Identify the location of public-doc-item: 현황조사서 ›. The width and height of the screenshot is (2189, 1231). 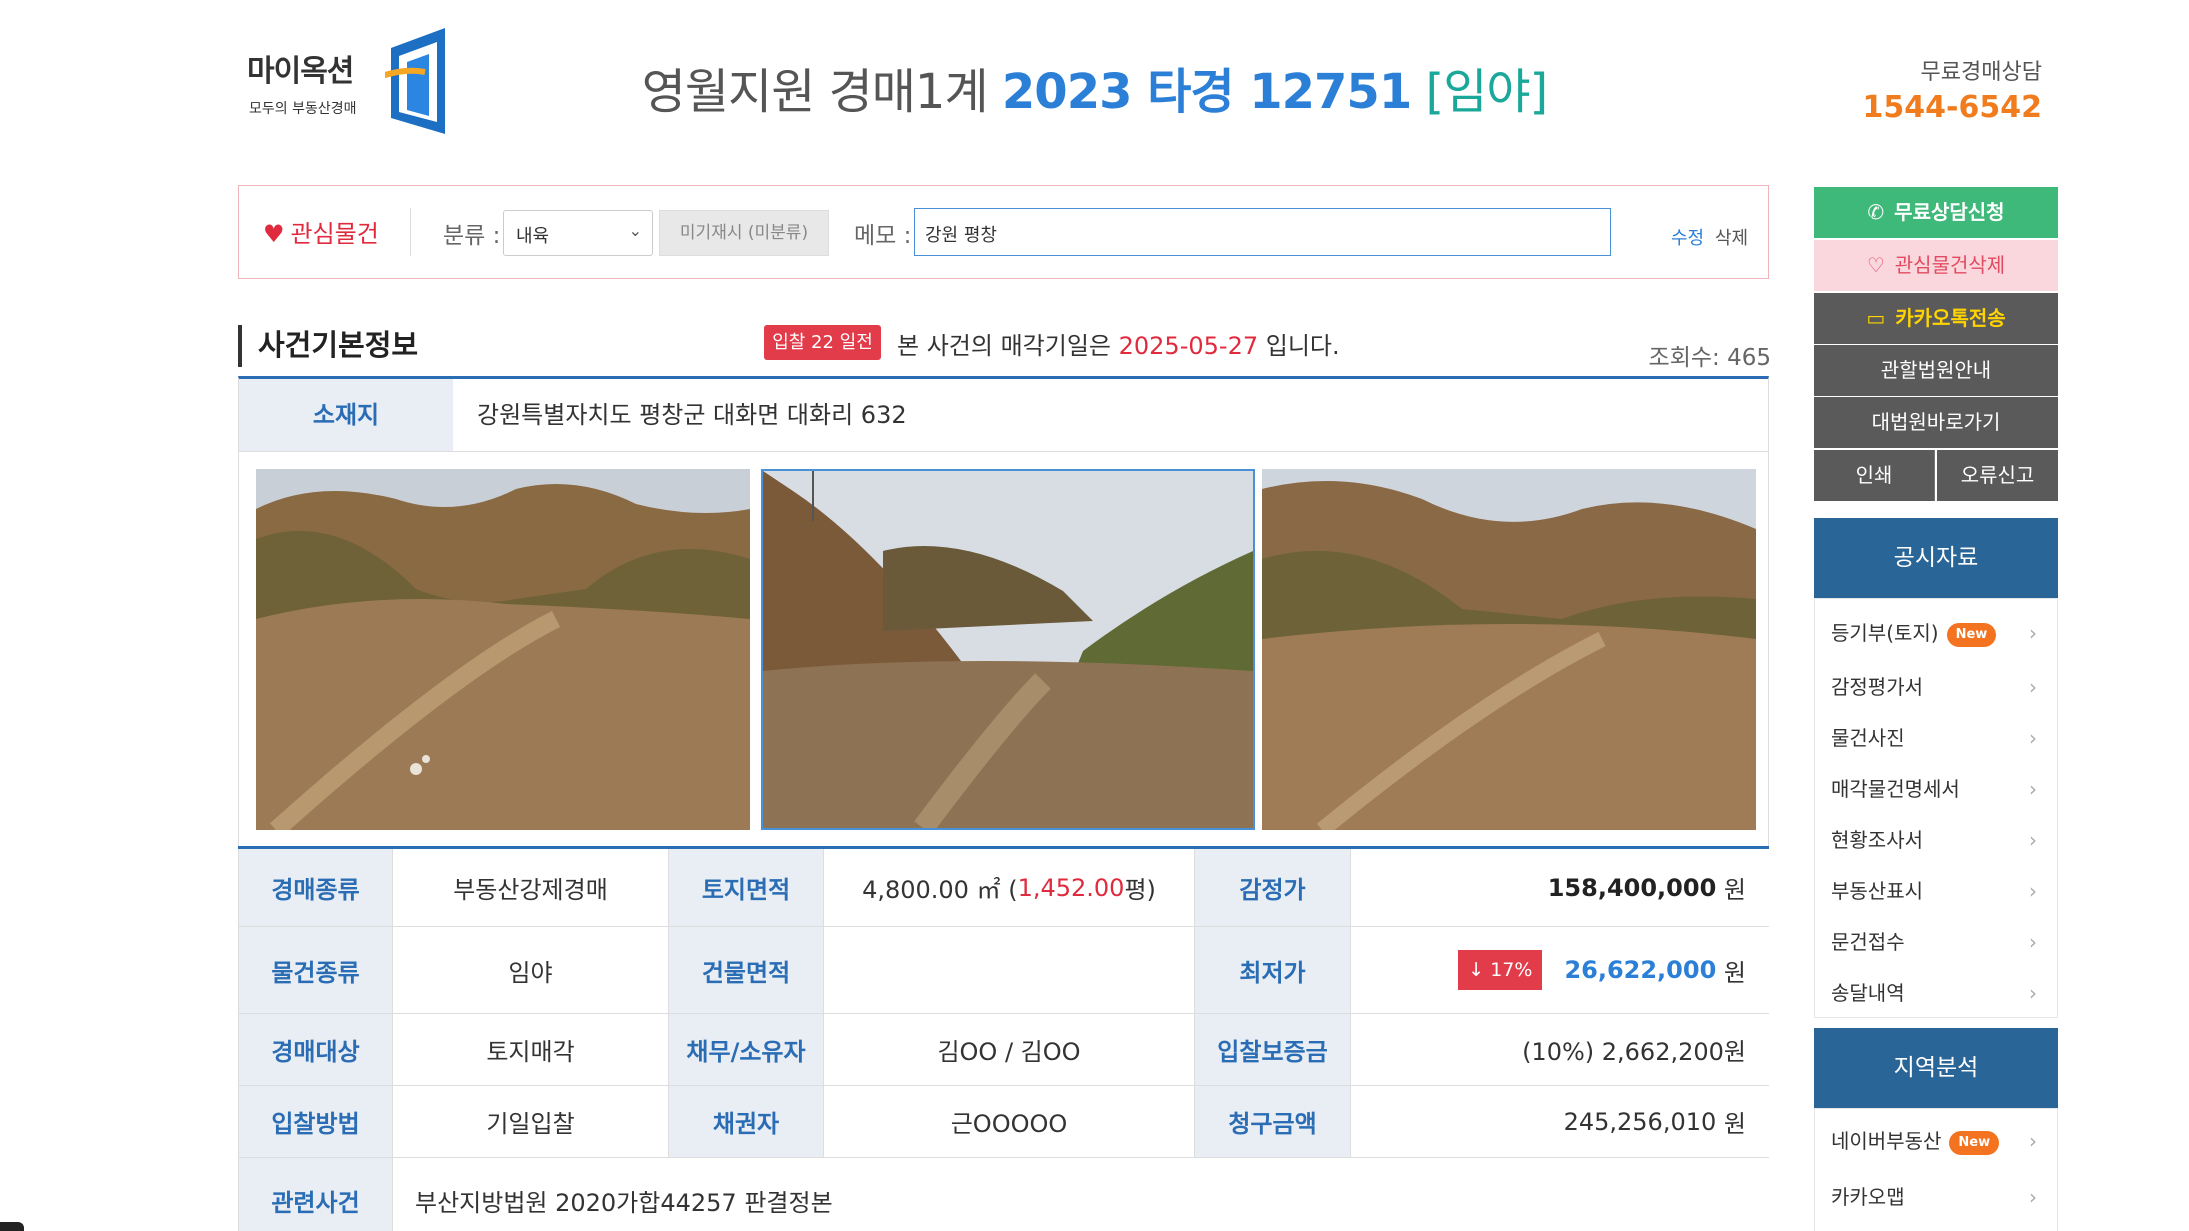
(1941, 840).